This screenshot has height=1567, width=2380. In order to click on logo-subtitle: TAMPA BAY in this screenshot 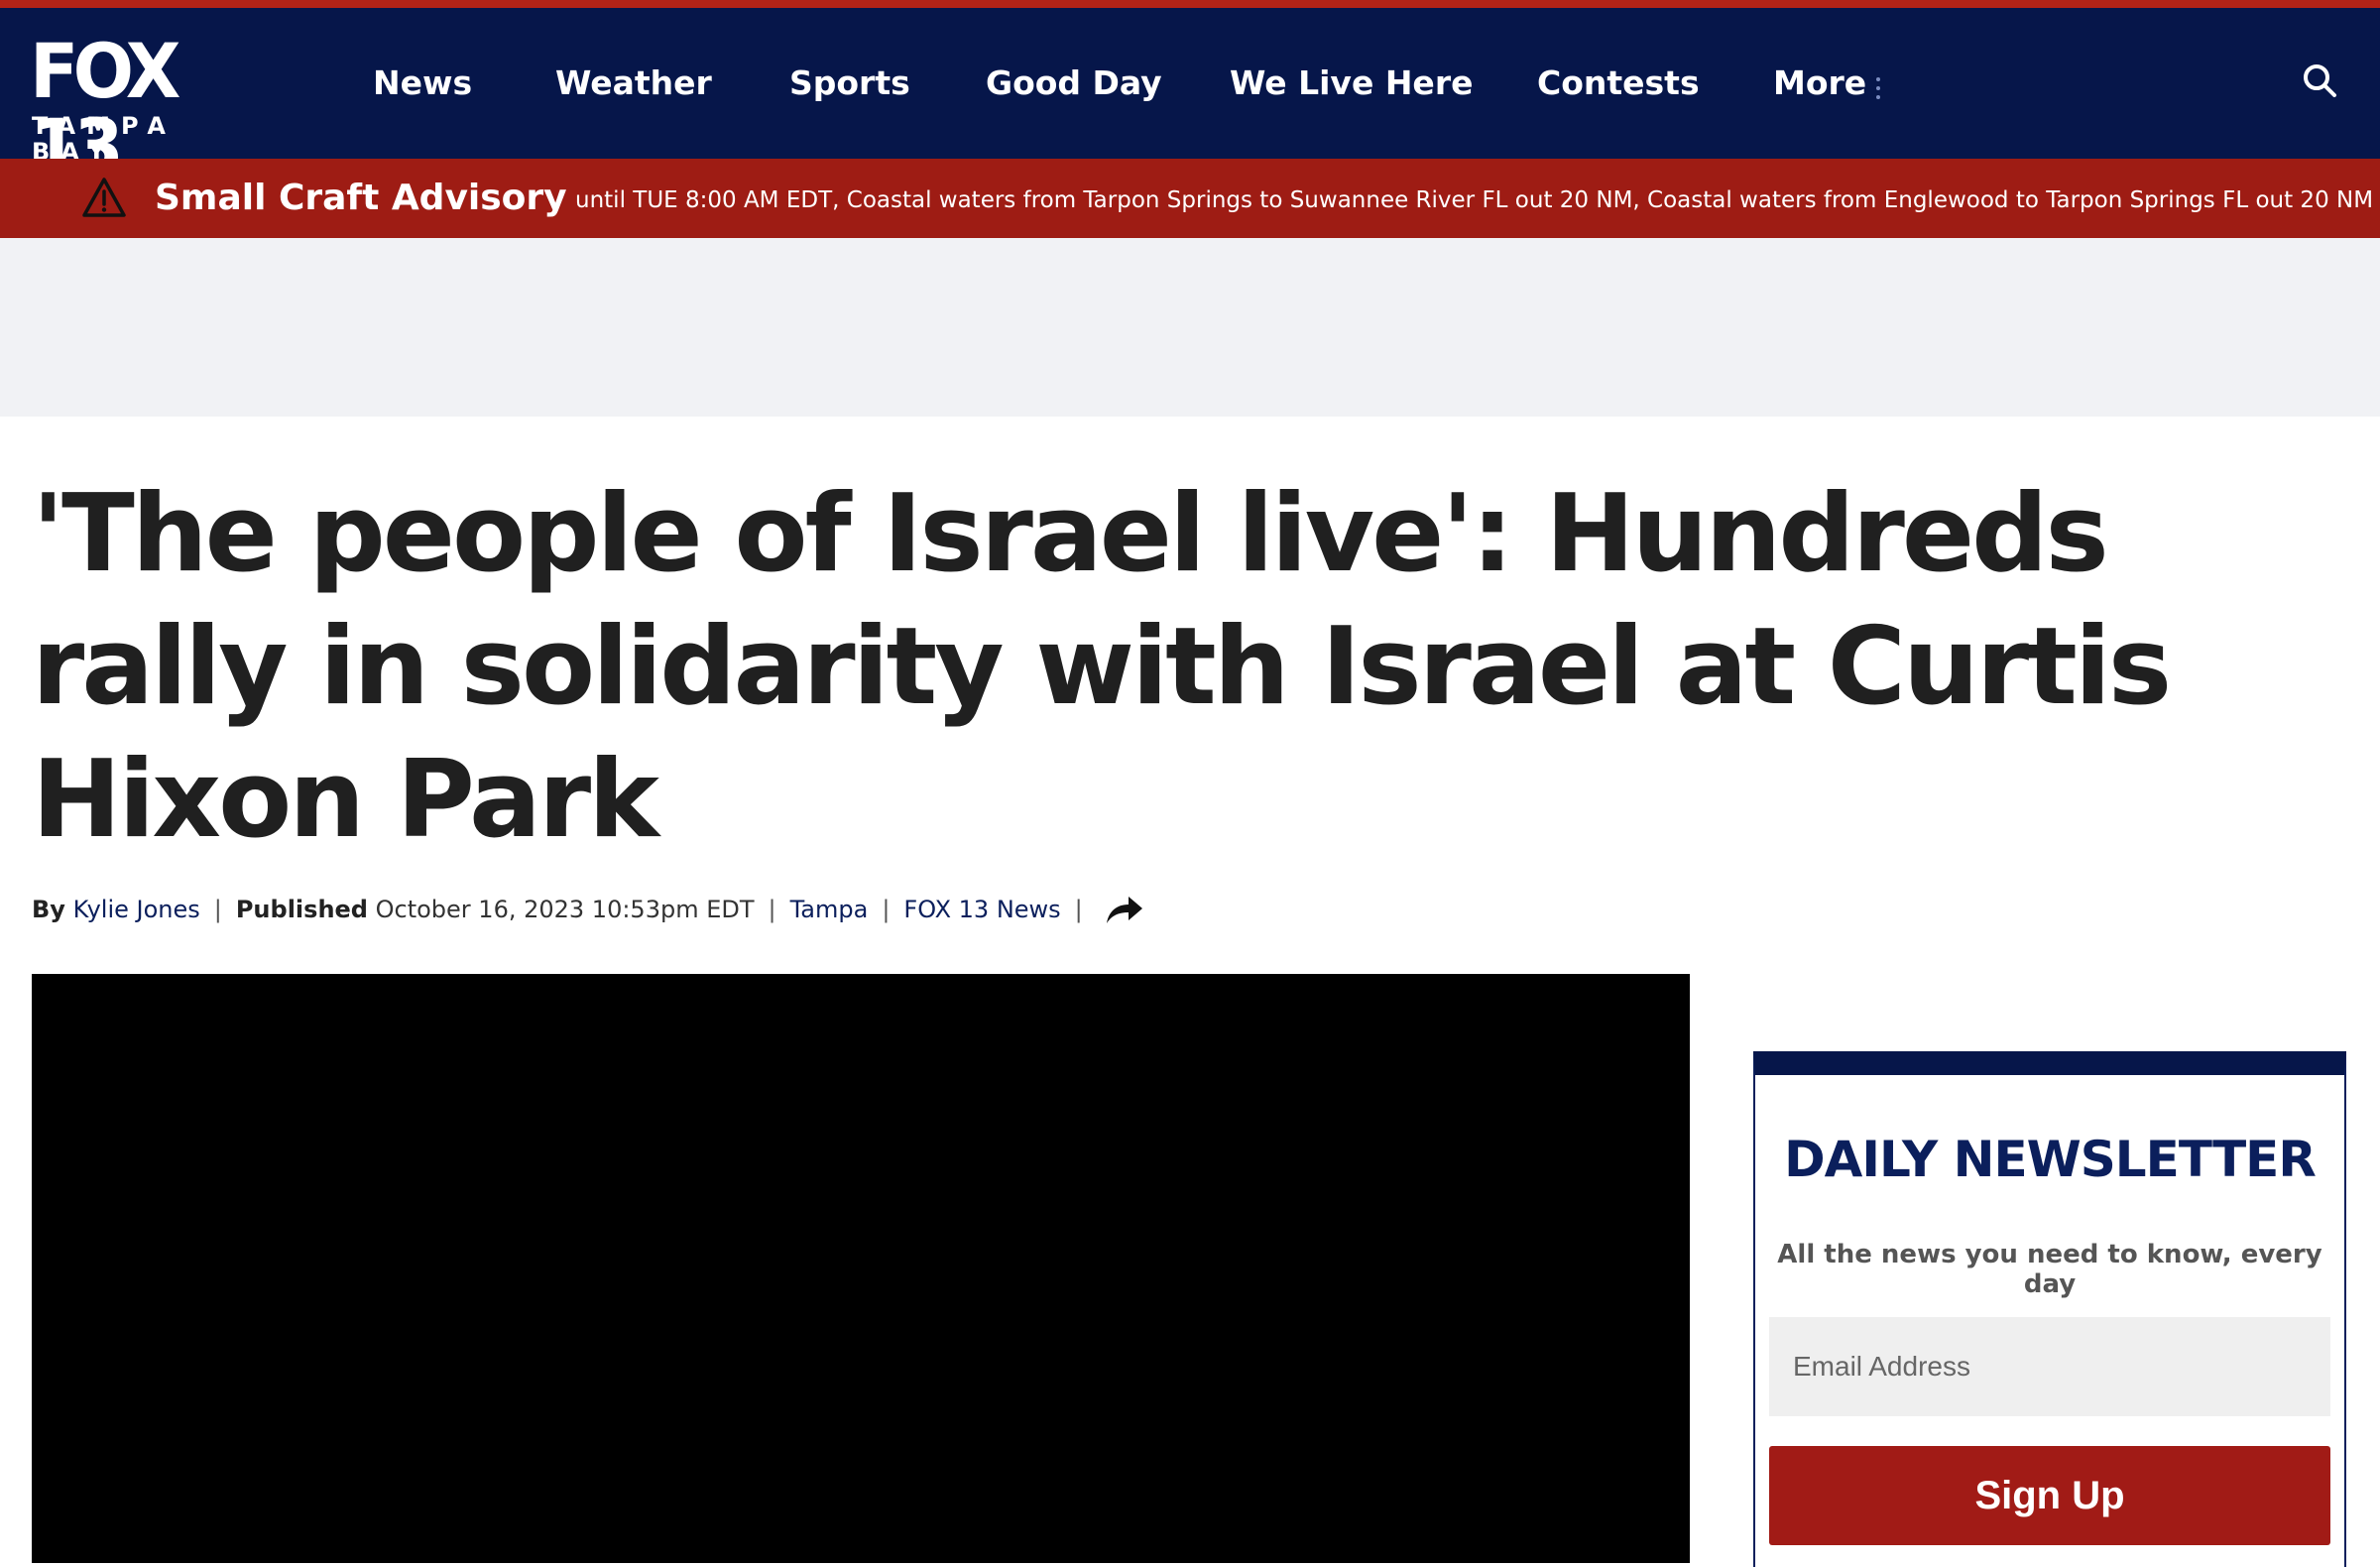, I will do `click(104, 139)`.